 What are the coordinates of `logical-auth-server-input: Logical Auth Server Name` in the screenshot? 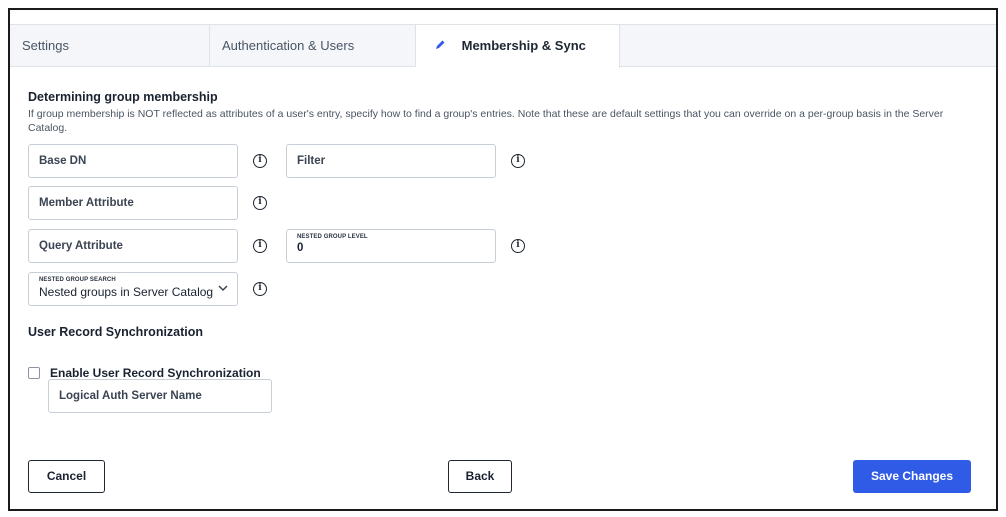 It's located at (160, 396).